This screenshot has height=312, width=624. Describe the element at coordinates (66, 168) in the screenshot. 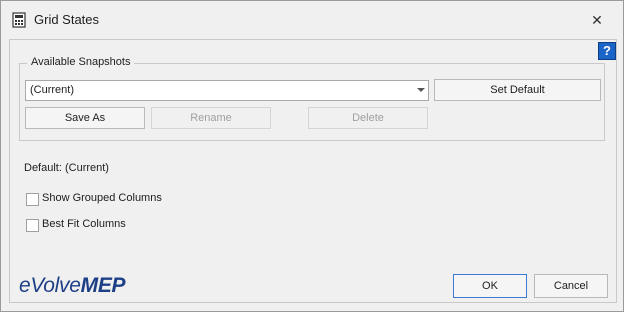

I see `default-snapshot-text: Default: (Current)` at that location.